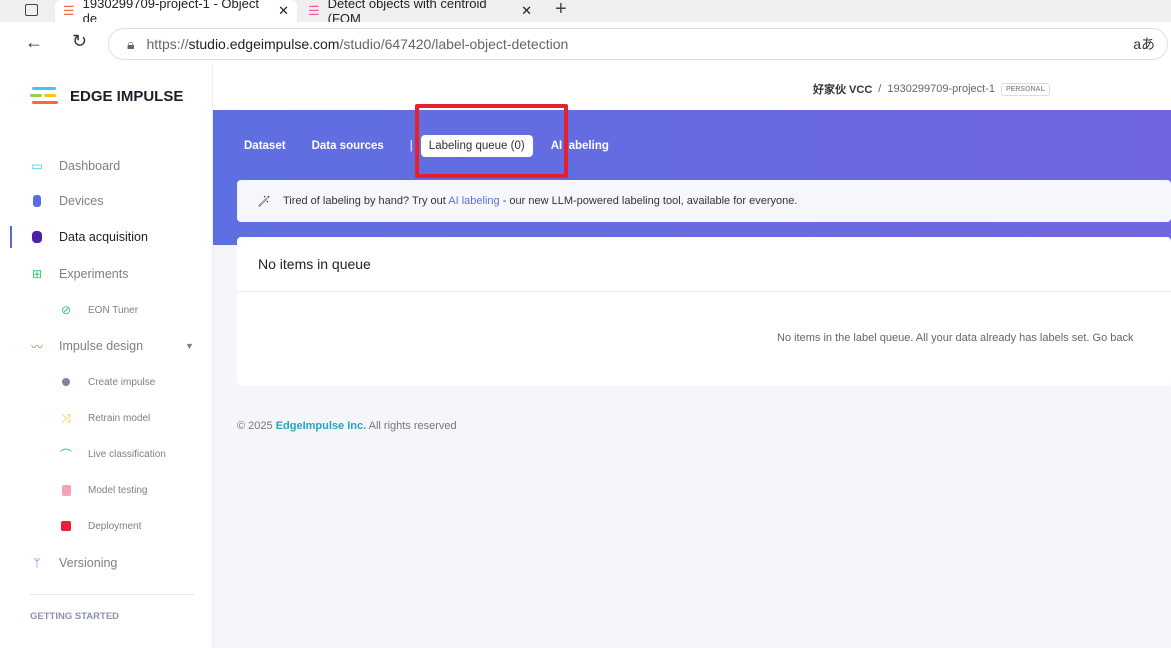 The height and width of the screenshot is (648, 1171). What do you see at coordinates (37, 563) in the screenshot?
I see `branch-icon: ᛘ` at bounding box center [37, 563].